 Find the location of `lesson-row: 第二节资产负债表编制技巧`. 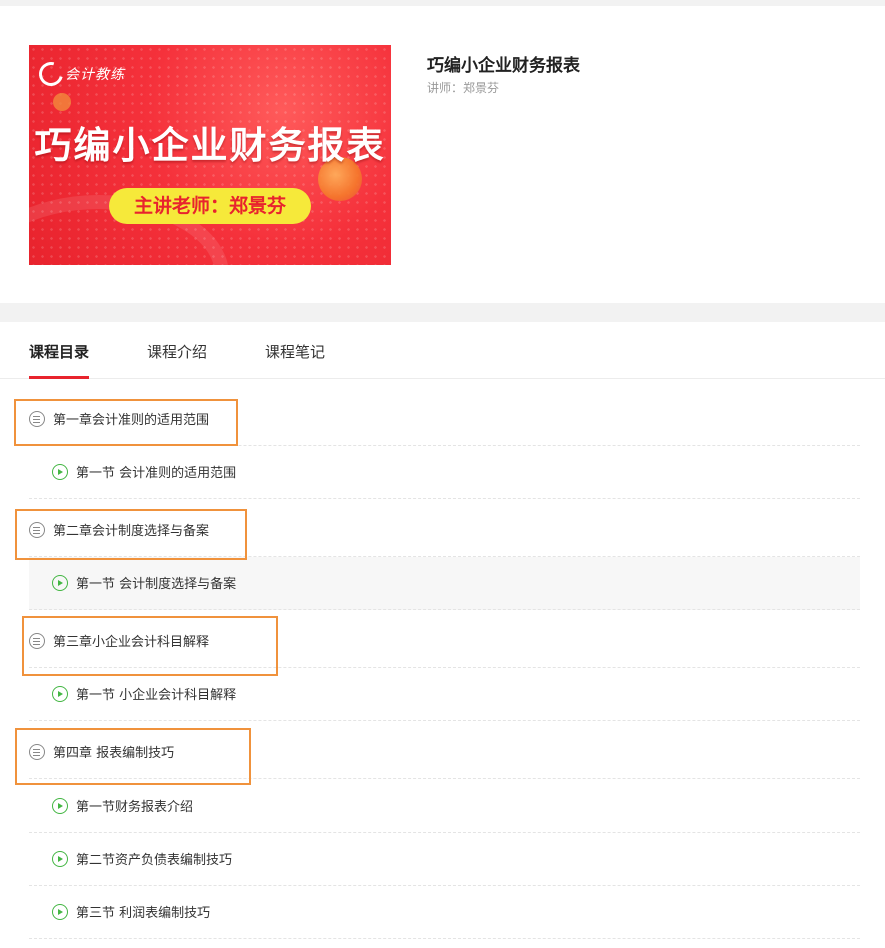

lesson-row: 第二节资产负债表编制技巧 is located at coordinates (444, 859).